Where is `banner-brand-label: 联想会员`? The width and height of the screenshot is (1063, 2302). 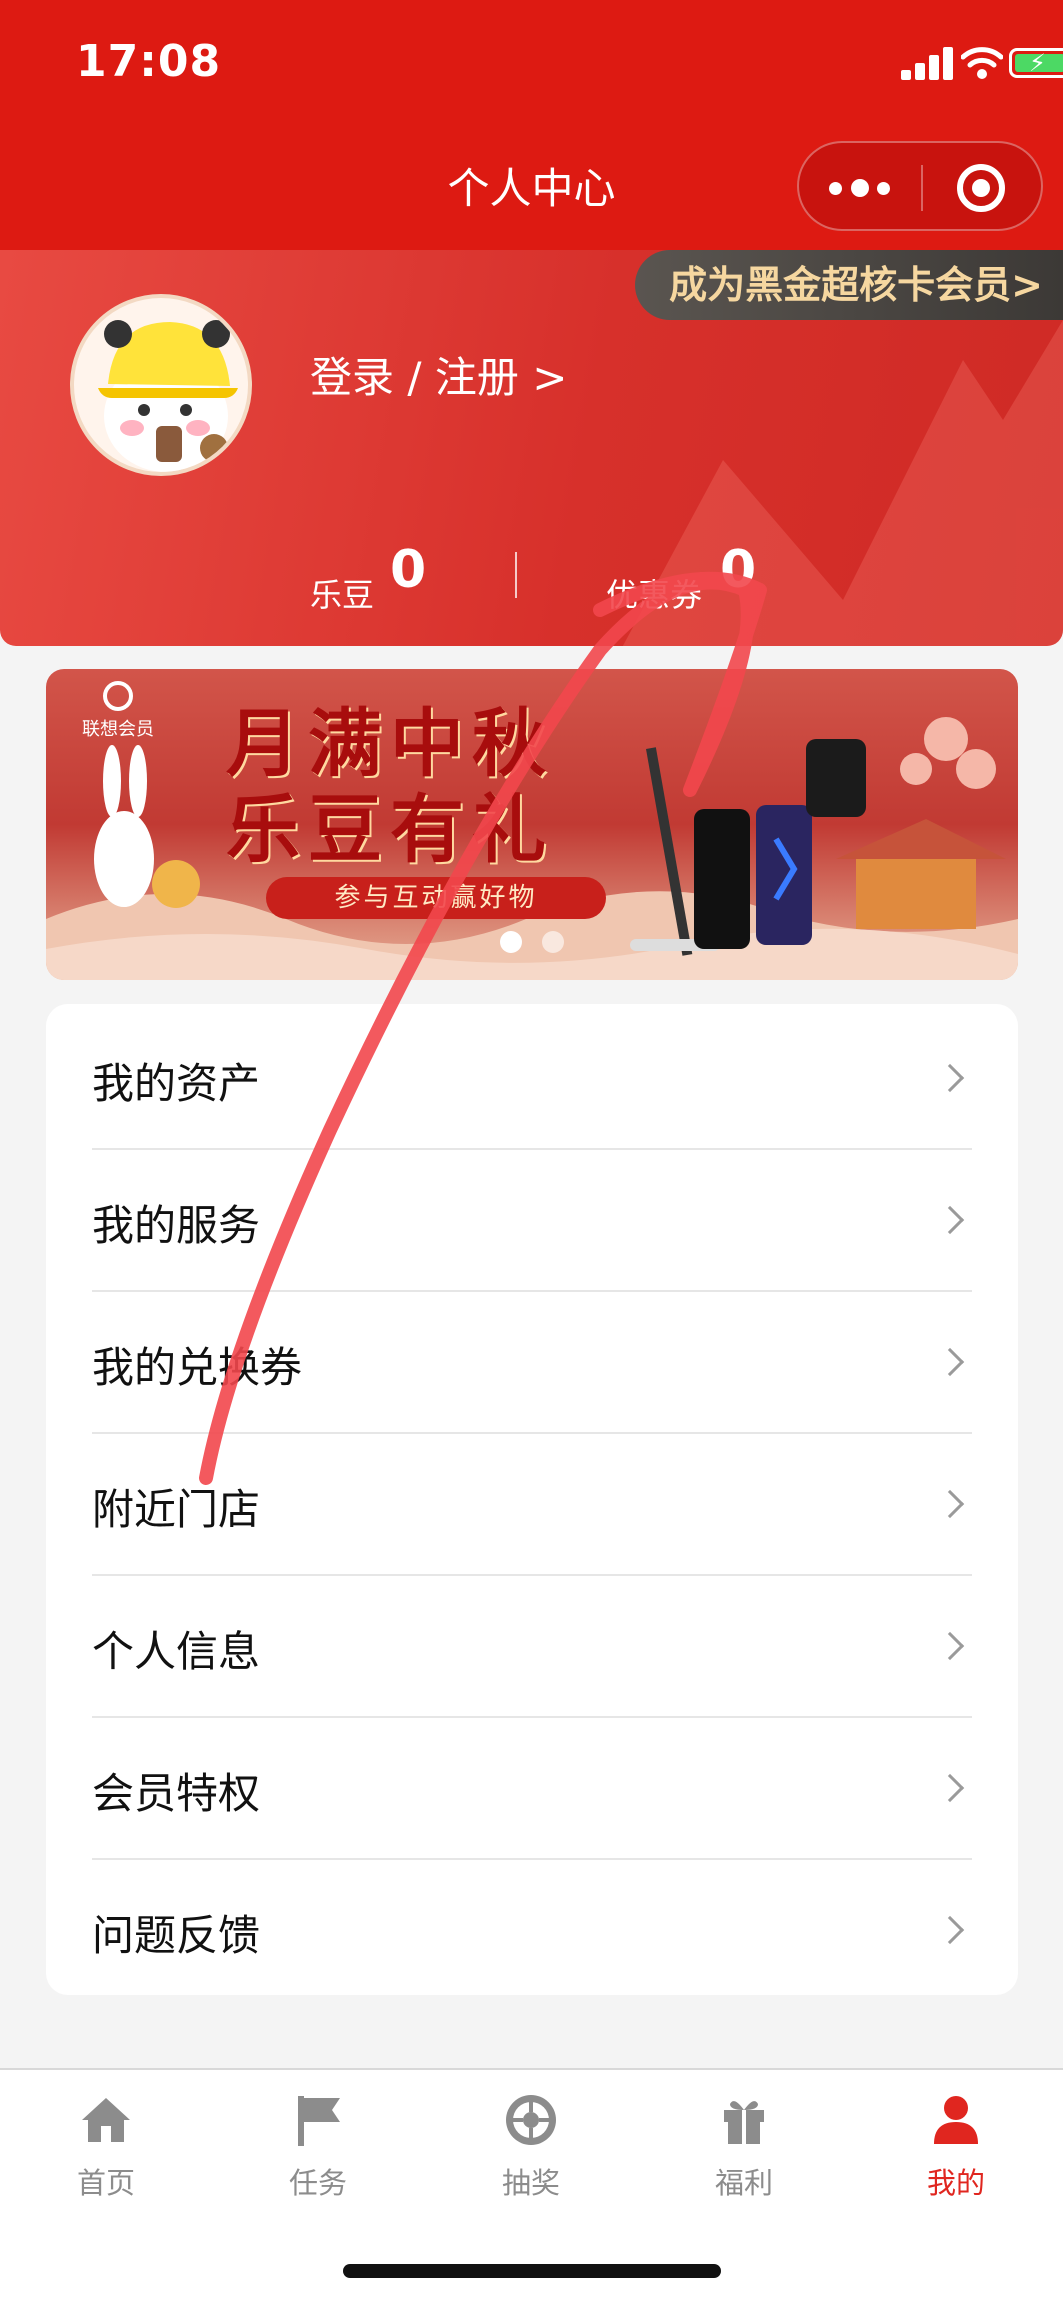 banner-brand-label: 联想会员 is located at coordinates (118, 729).